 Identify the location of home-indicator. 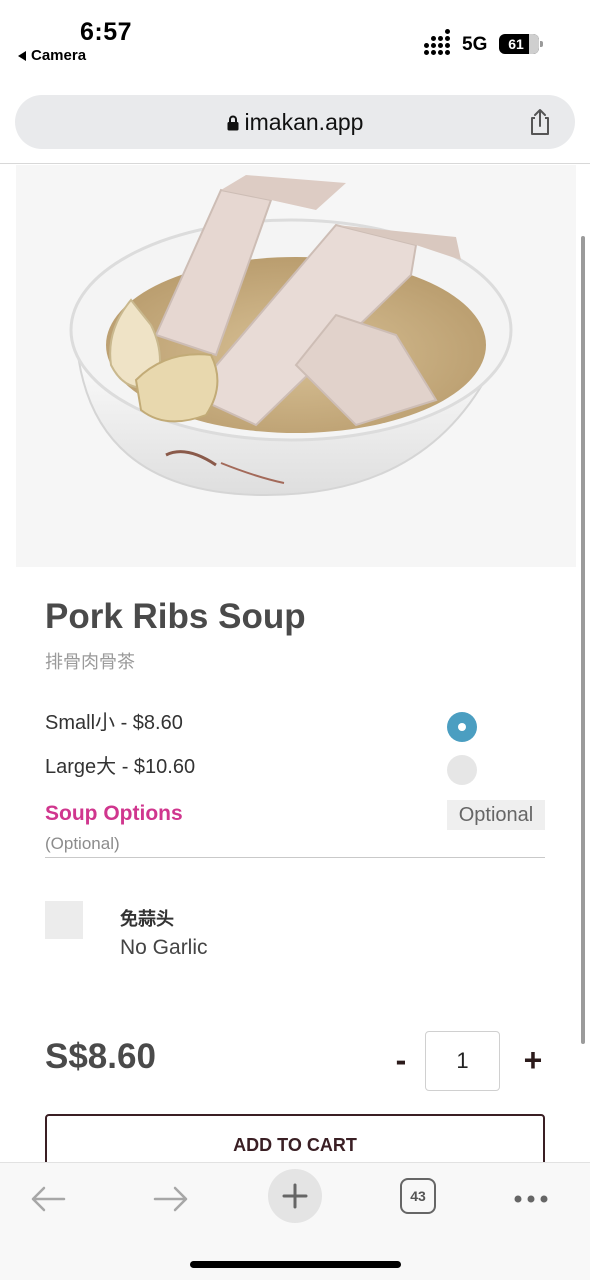
(295, 1264).